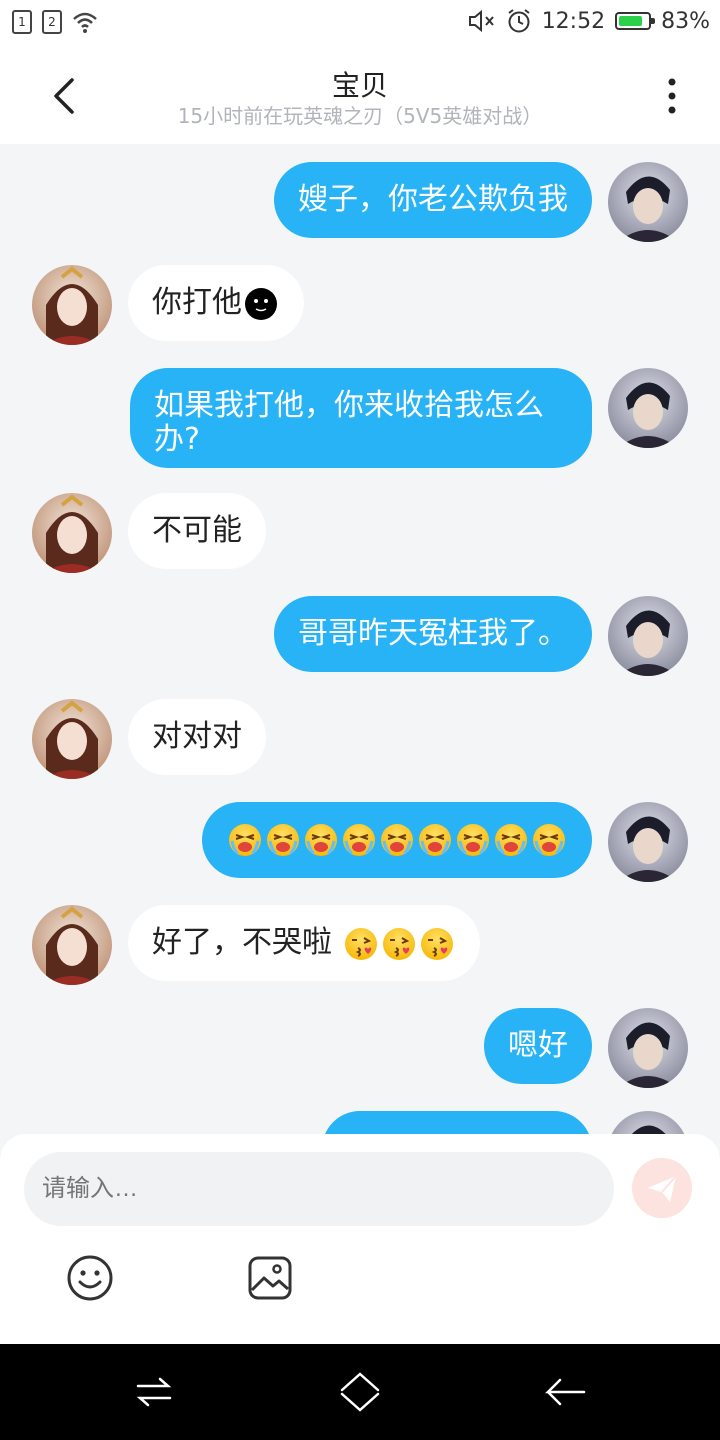 This screenshot has width=720, height=1440. Describe the element at coordinates (349, 422) in the screenshot. I see `message-text: 如果我打他，你来收拾我怎么办?` at that location.